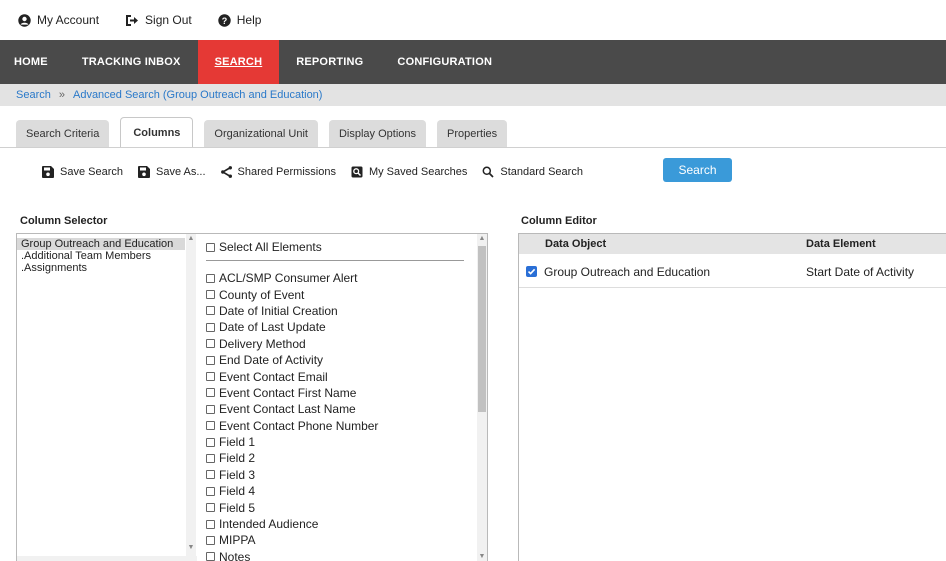 The image size is (946, 561). Describe the element at coordinates (342, 376) in the screenshot. I see `element-row: Event Contact Email` at that location.